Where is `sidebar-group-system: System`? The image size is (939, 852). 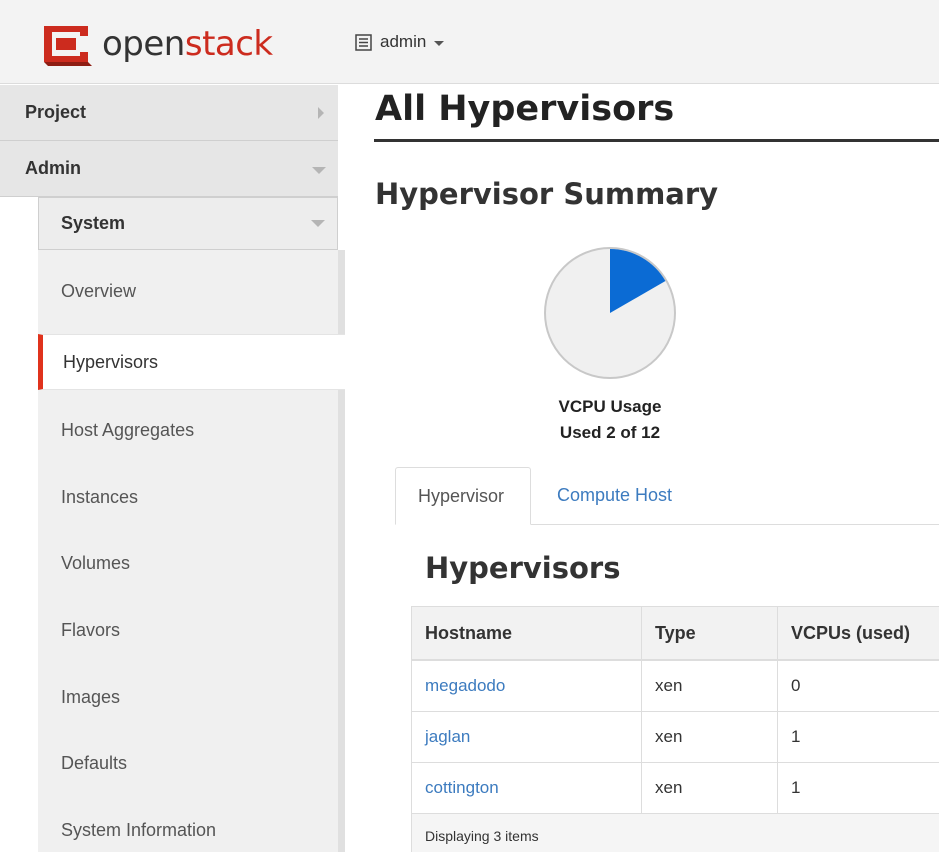
sidebar-group-system: System is located at coordinates (188, 223).